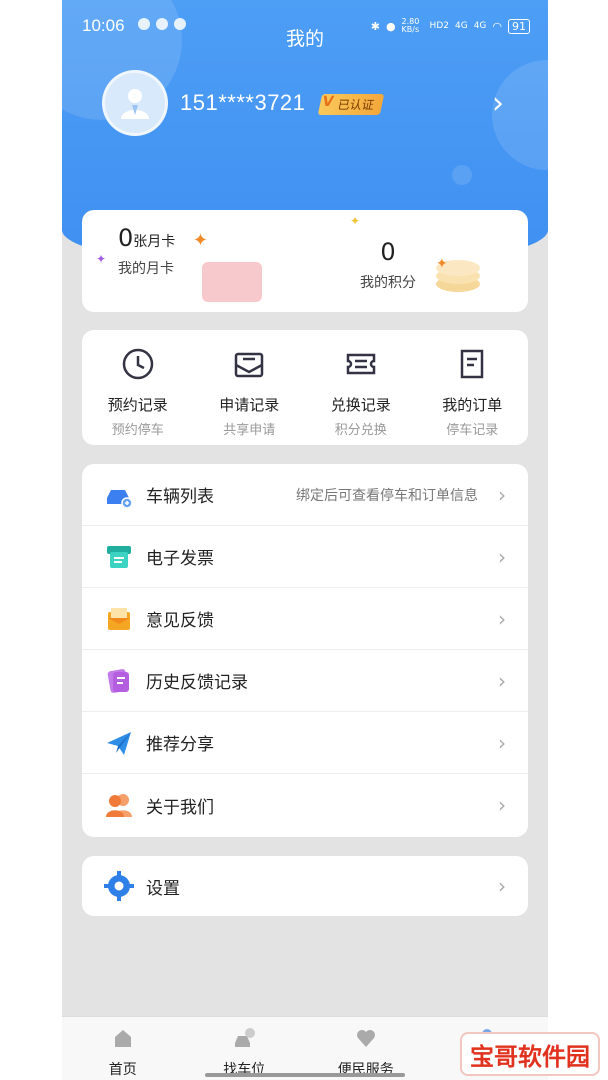 The width and height of the screenshot is (608, 1080). Describe the element at coordinates (530, 1054) in the screenshot. I see `watermark-logo: 宝哥软件园` at that location.